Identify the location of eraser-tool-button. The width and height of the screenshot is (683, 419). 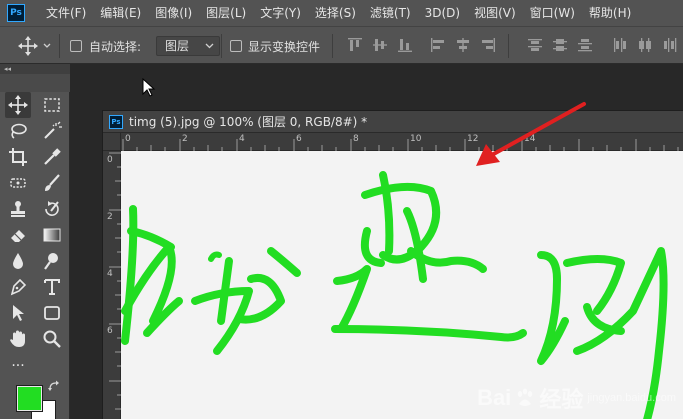
(18, 235).